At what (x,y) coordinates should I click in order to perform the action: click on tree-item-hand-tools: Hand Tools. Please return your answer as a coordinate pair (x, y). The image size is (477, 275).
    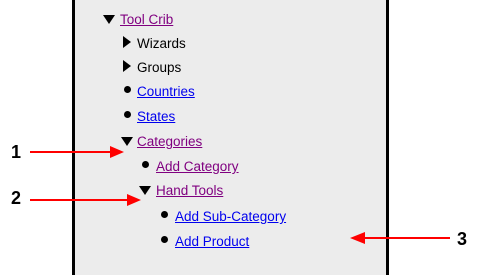
    Looking at the image, I should click on (189, 191).